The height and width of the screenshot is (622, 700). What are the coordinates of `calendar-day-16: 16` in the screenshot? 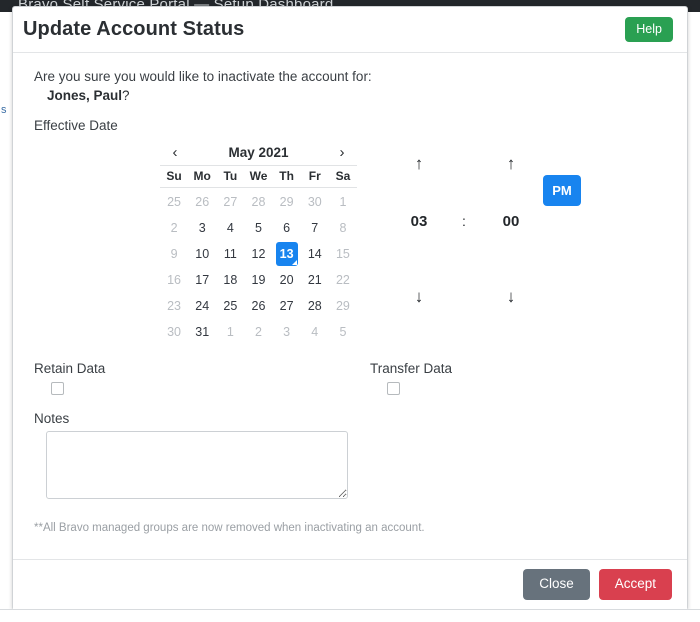 It's located at (174, 280).